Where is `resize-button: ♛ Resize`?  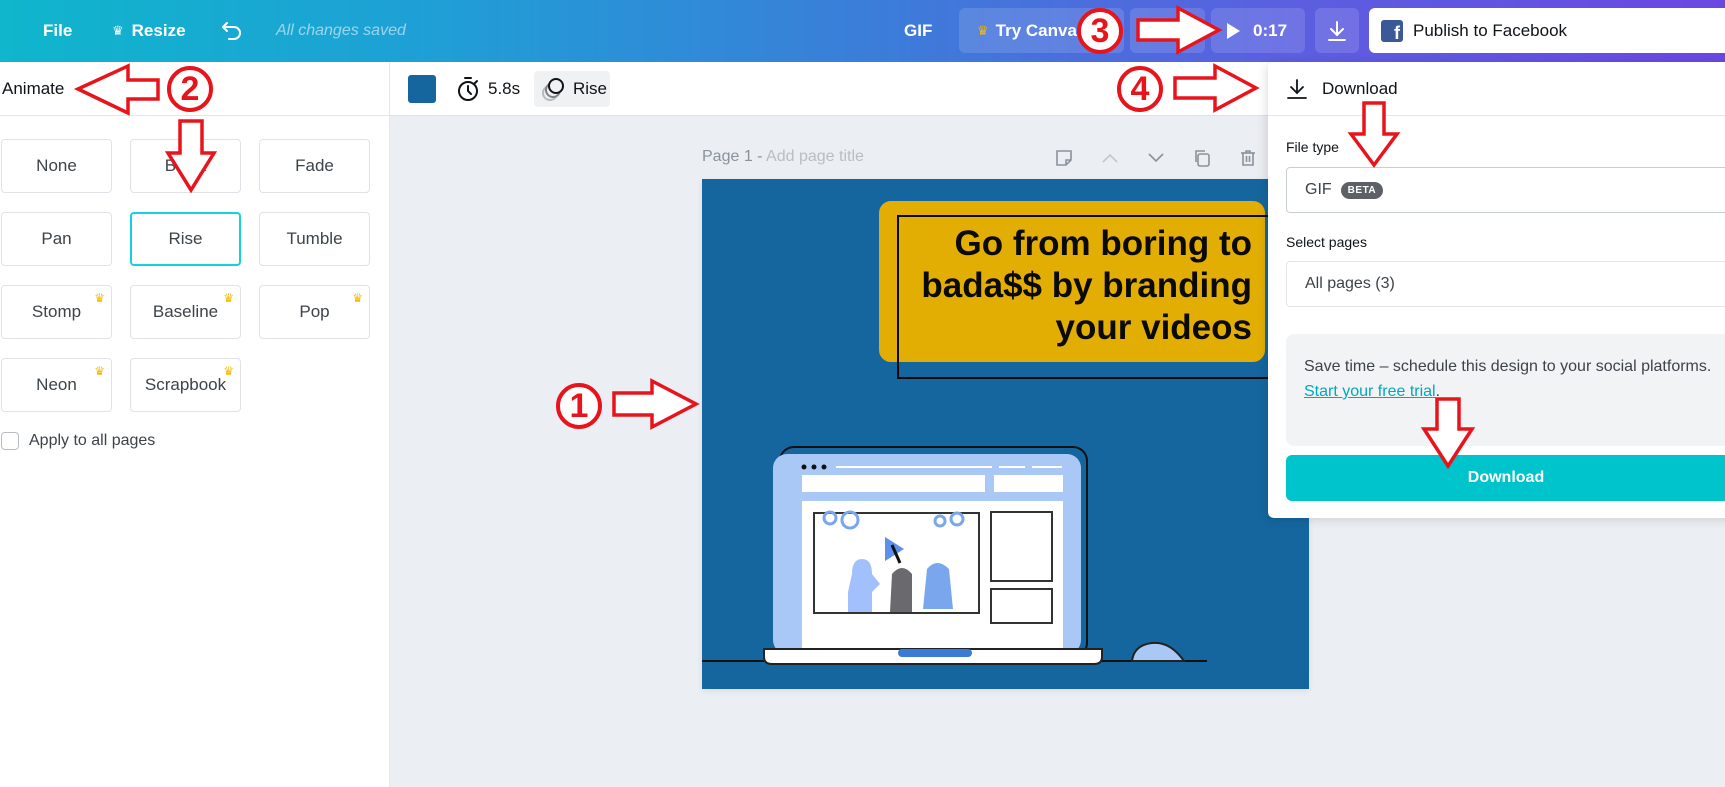
resize-button: ♛ Resize is located at coordinates (149, 31).